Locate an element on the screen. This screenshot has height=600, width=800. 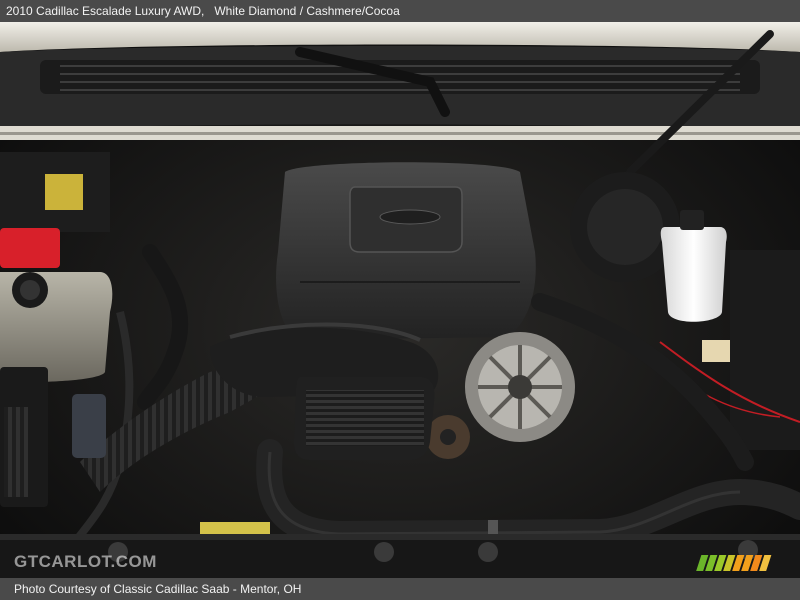
connector is located at coordinates (716, 351).